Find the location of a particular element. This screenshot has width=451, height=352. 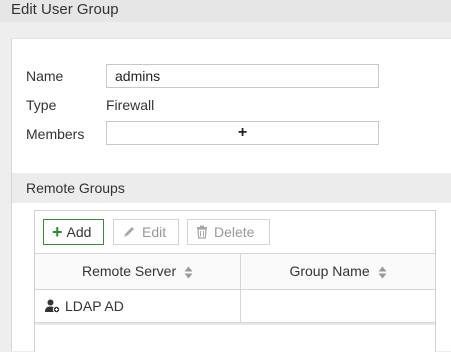

name-input is located at coordinates (242, 76).